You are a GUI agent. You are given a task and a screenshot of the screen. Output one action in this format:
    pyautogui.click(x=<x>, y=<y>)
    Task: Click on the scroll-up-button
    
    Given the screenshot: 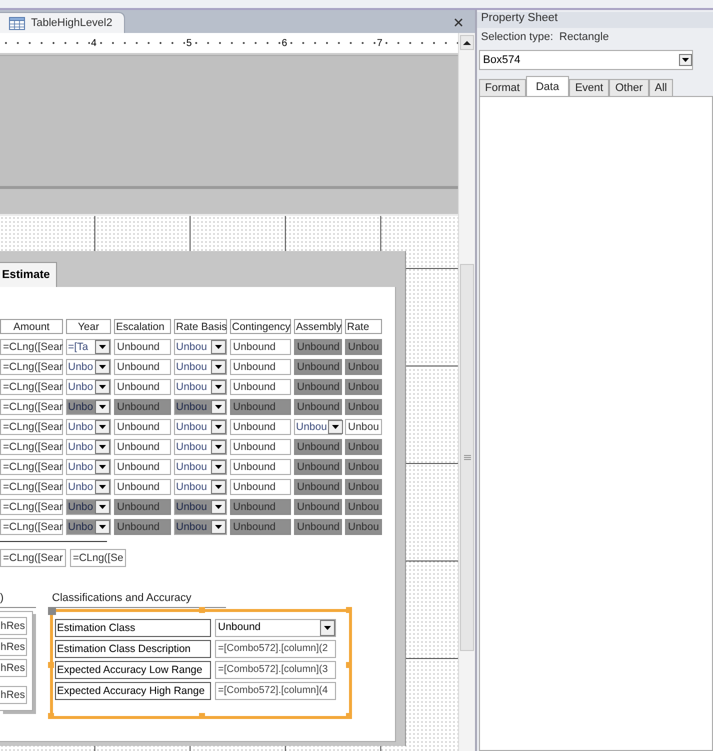 What is the action you would take?
    pyautogui.click(x=467, y=42)
    